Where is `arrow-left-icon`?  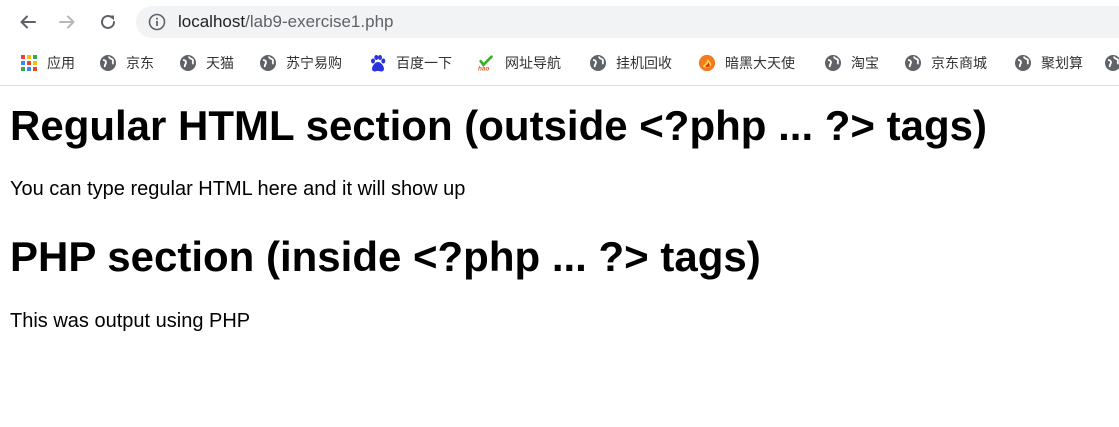 arrow-left-icon is located at coordinates (28, 22).